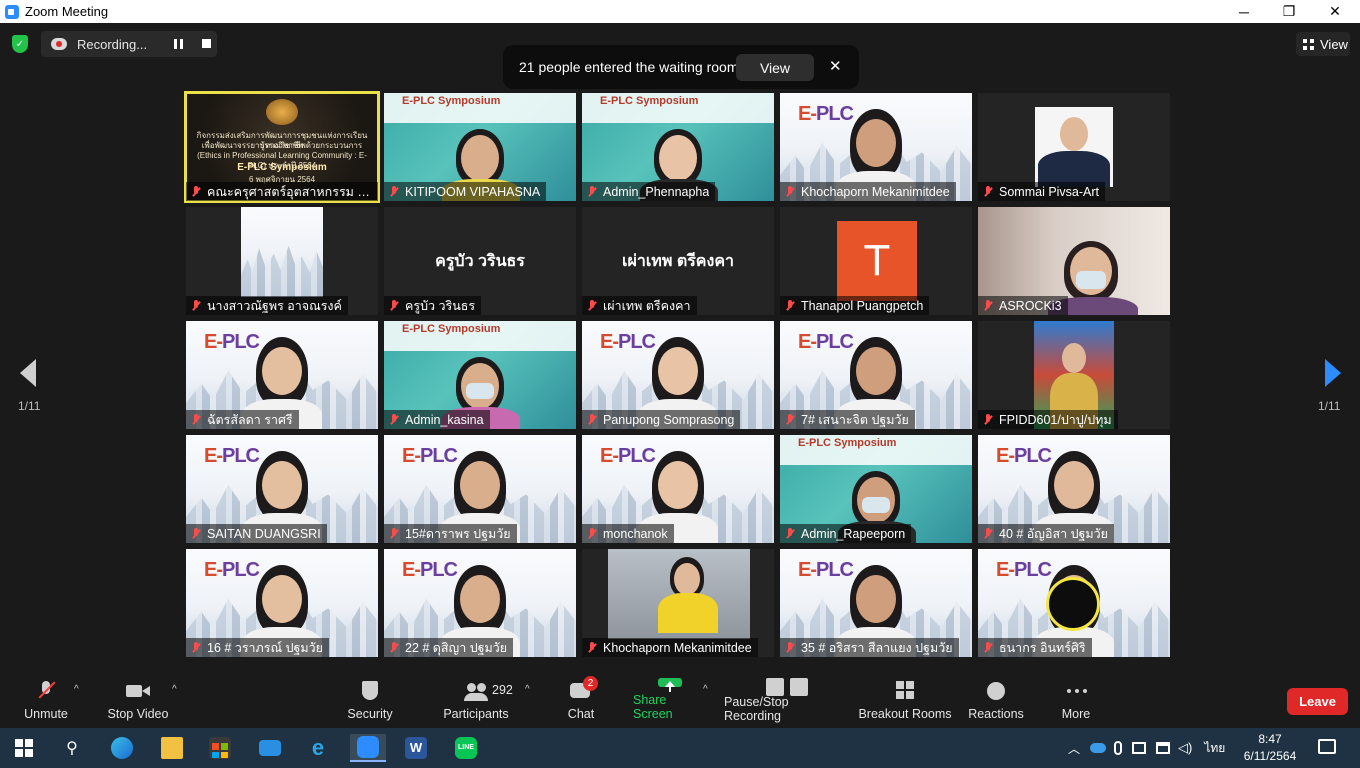 The height and width of the screenshot is (768, 1360). I want to click on notifications-icon, so click(1327, 746).